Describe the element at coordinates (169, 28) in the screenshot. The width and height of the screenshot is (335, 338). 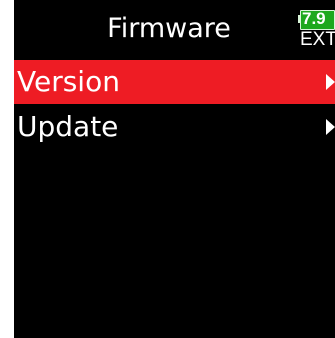
I see `page-title: Firmware` at that location.